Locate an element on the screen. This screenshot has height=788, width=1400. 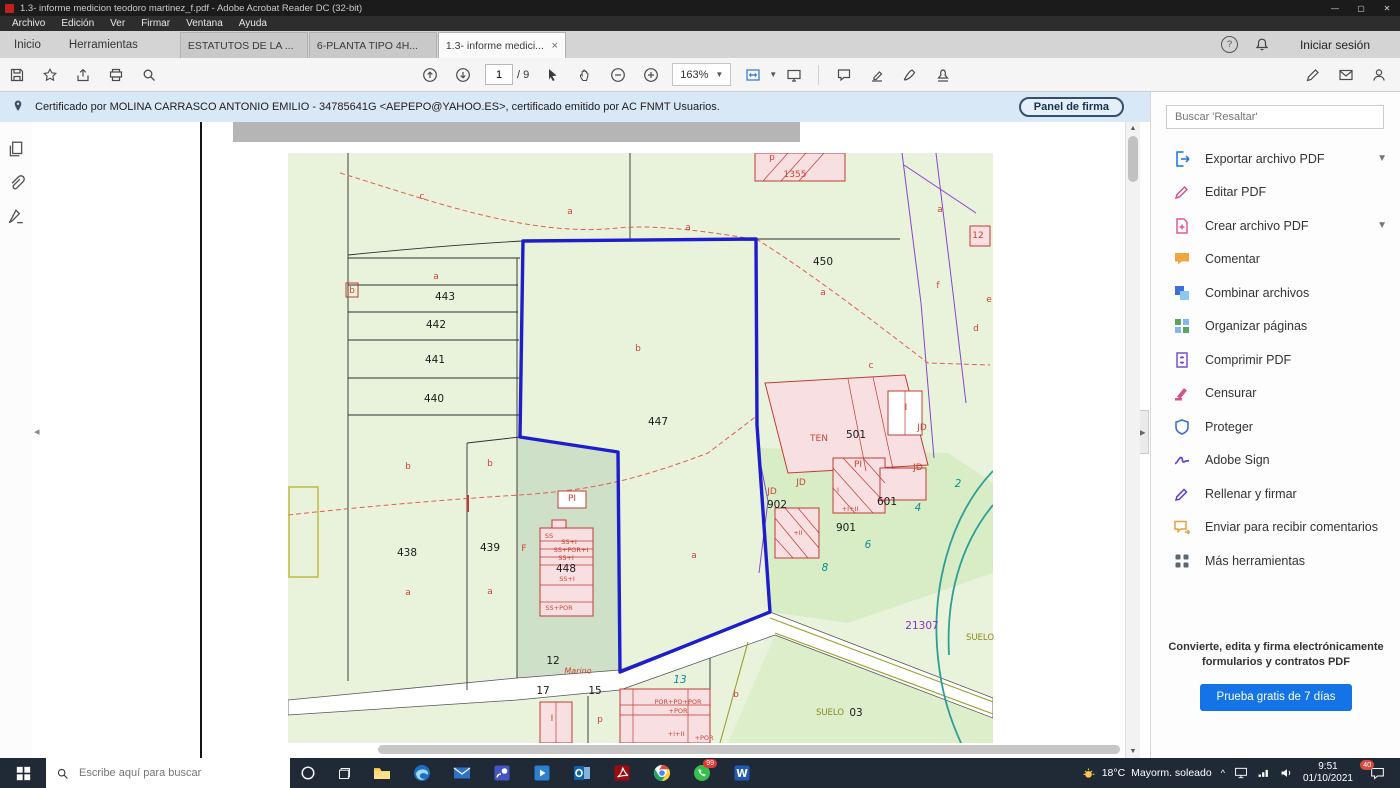
weather-widget: 18°C Mayorm. soleado is located at coordinates (1146, 773).